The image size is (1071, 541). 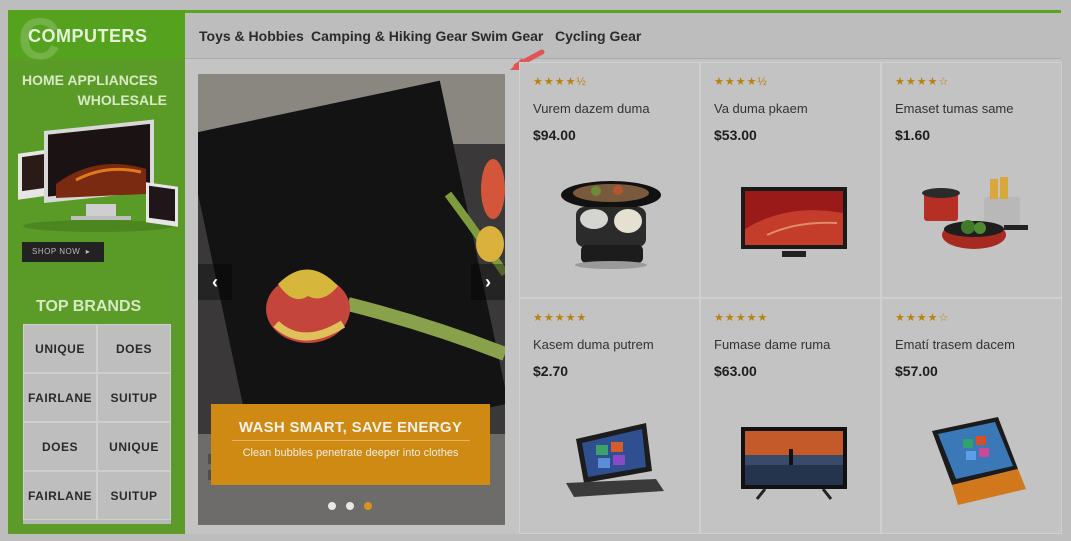 What do you see at coordinates (735, 135) in the screenshot?
I see `product-price: $53.00` at bounding box center [735, 135].